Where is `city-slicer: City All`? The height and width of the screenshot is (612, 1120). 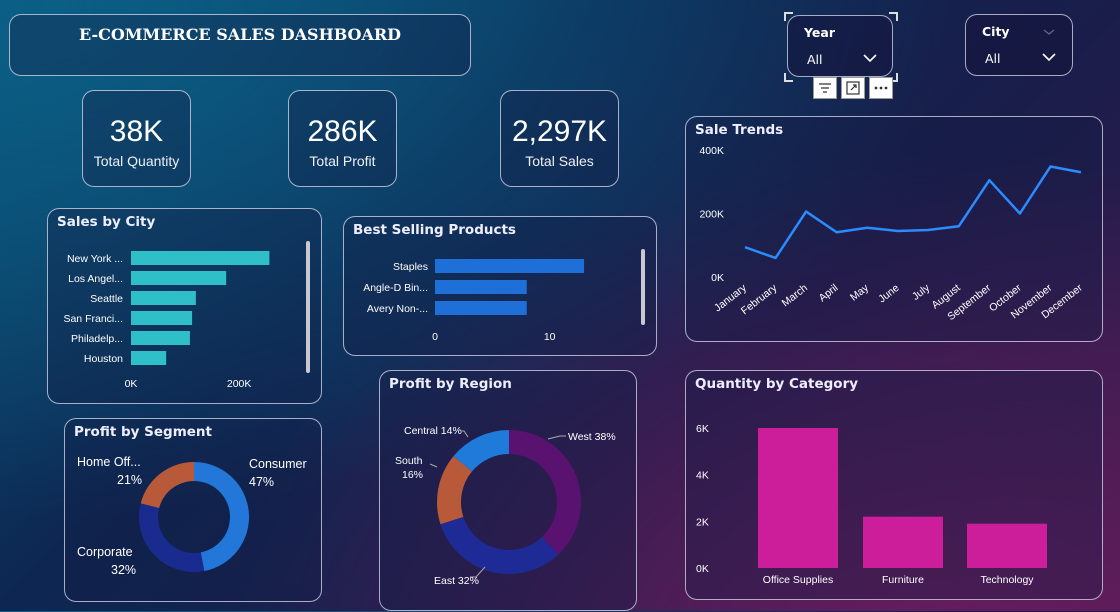 city-slicer: City All is located at coordinates (1019, 45).